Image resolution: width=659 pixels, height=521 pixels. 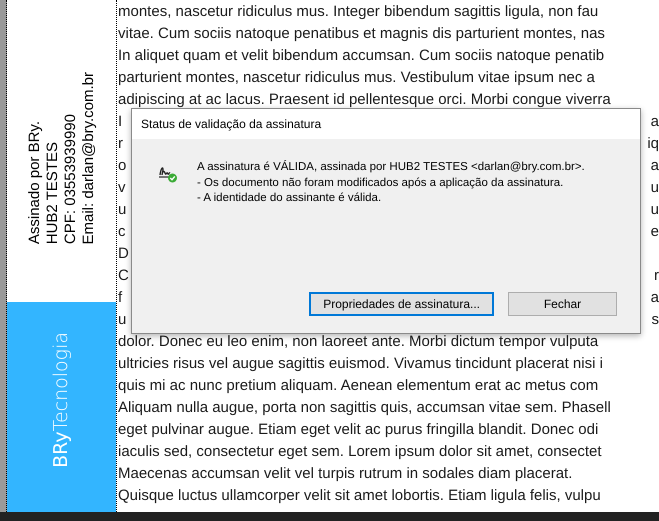 What do you see at coordinates (34, 182) in the screenshot?
I see `stamp-line: Assinado por BRy.` at bounding box center [34, 182].